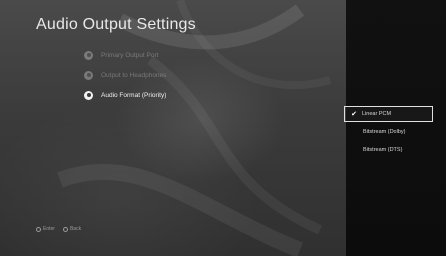  Describe the element at coordinates (384, 132) in the screenshot. I see `option-label: Bitstream (Dolby)` at that location.